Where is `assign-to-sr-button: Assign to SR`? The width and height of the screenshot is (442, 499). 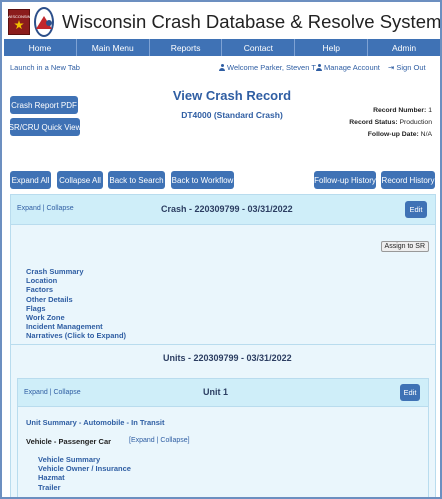 assign-to-sr-button: Assign to SR is located at coordinates (404, 246).